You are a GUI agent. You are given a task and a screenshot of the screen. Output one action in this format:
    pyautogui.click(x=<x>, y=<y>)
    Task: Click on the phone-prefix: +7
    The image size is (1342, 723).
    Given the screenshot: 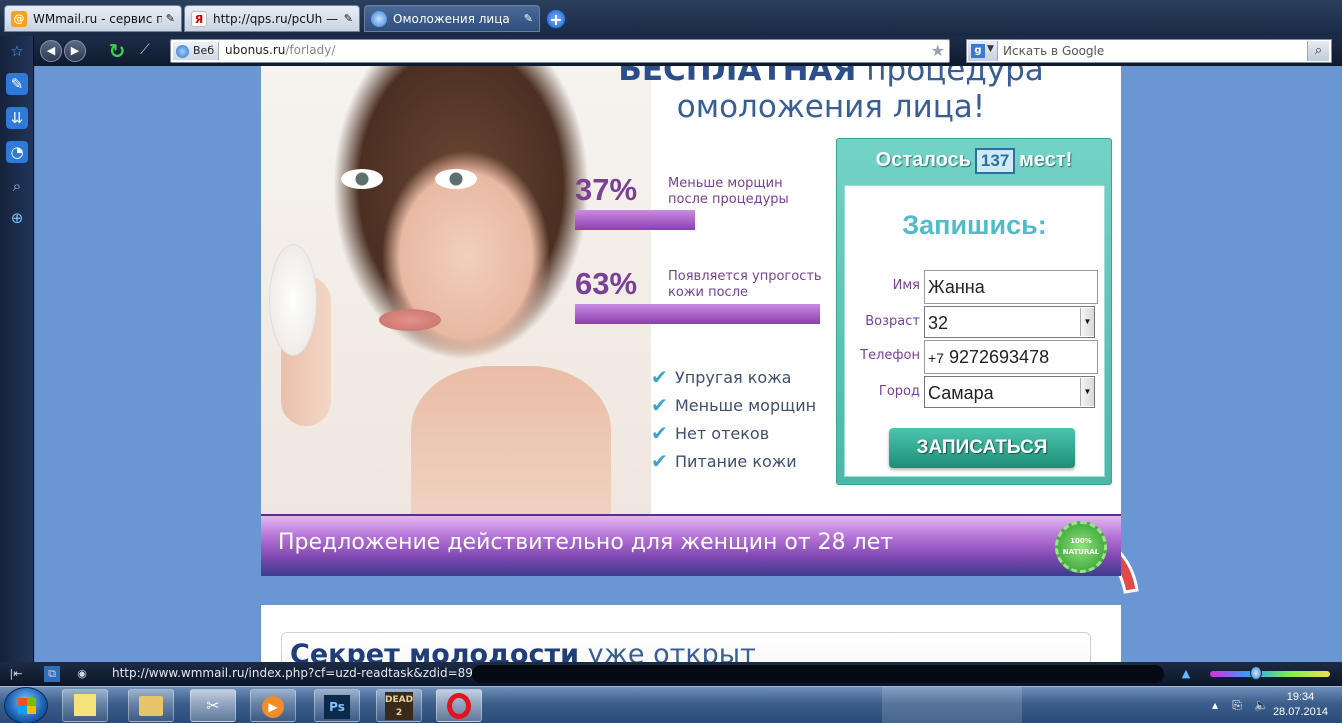 What is the action you would take?
    pyautogui.click(x=936, y=358)
    